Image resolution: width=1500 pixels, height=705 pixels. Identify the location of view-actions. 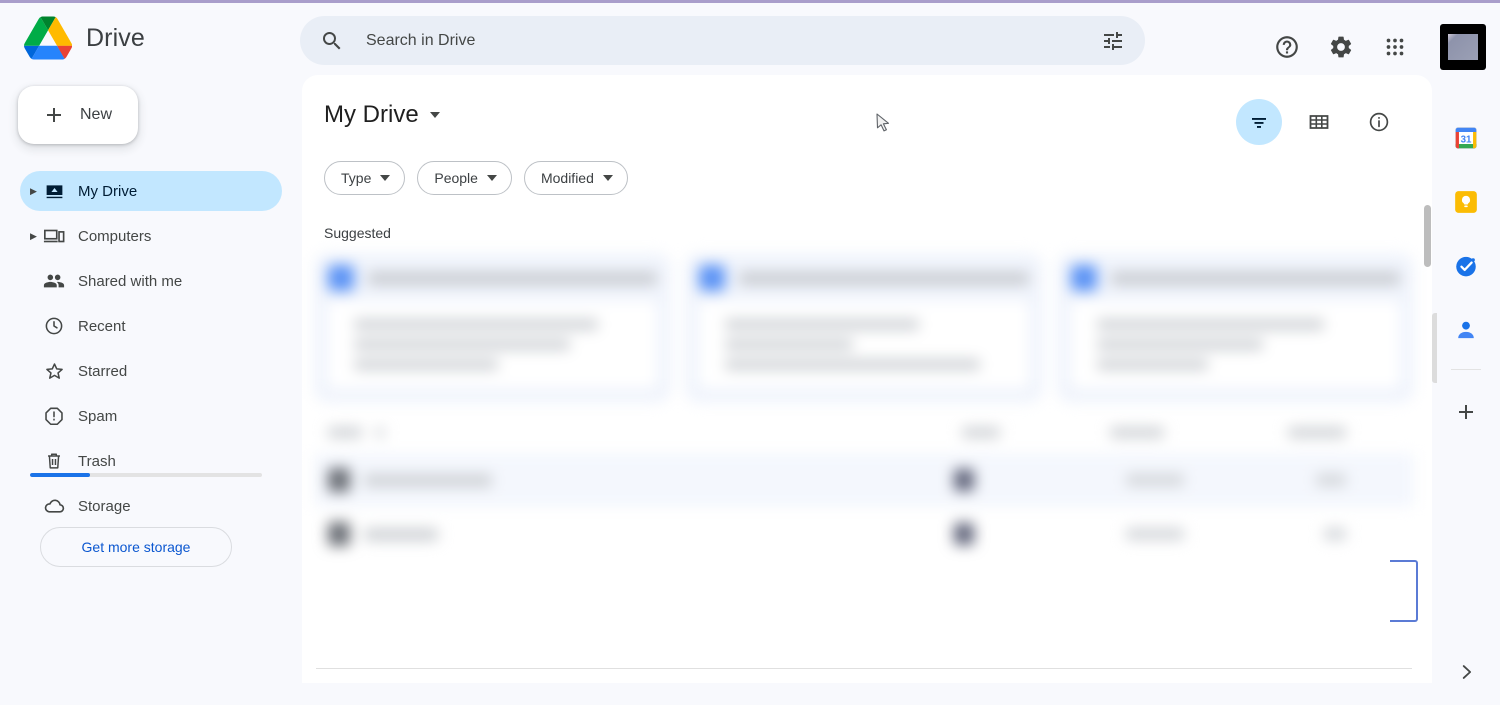
(1319, 122).